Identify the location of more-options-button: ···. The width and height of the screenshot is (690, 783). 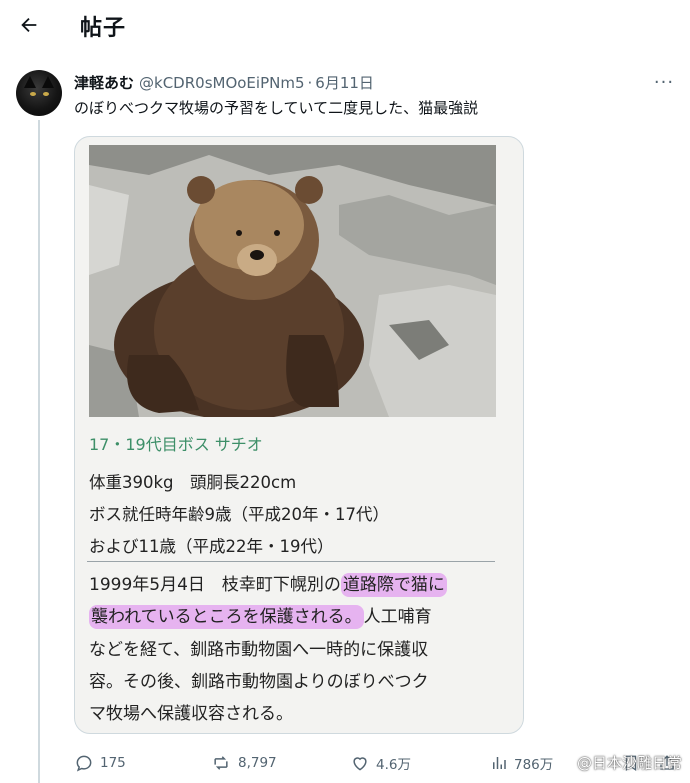
(664, 82).